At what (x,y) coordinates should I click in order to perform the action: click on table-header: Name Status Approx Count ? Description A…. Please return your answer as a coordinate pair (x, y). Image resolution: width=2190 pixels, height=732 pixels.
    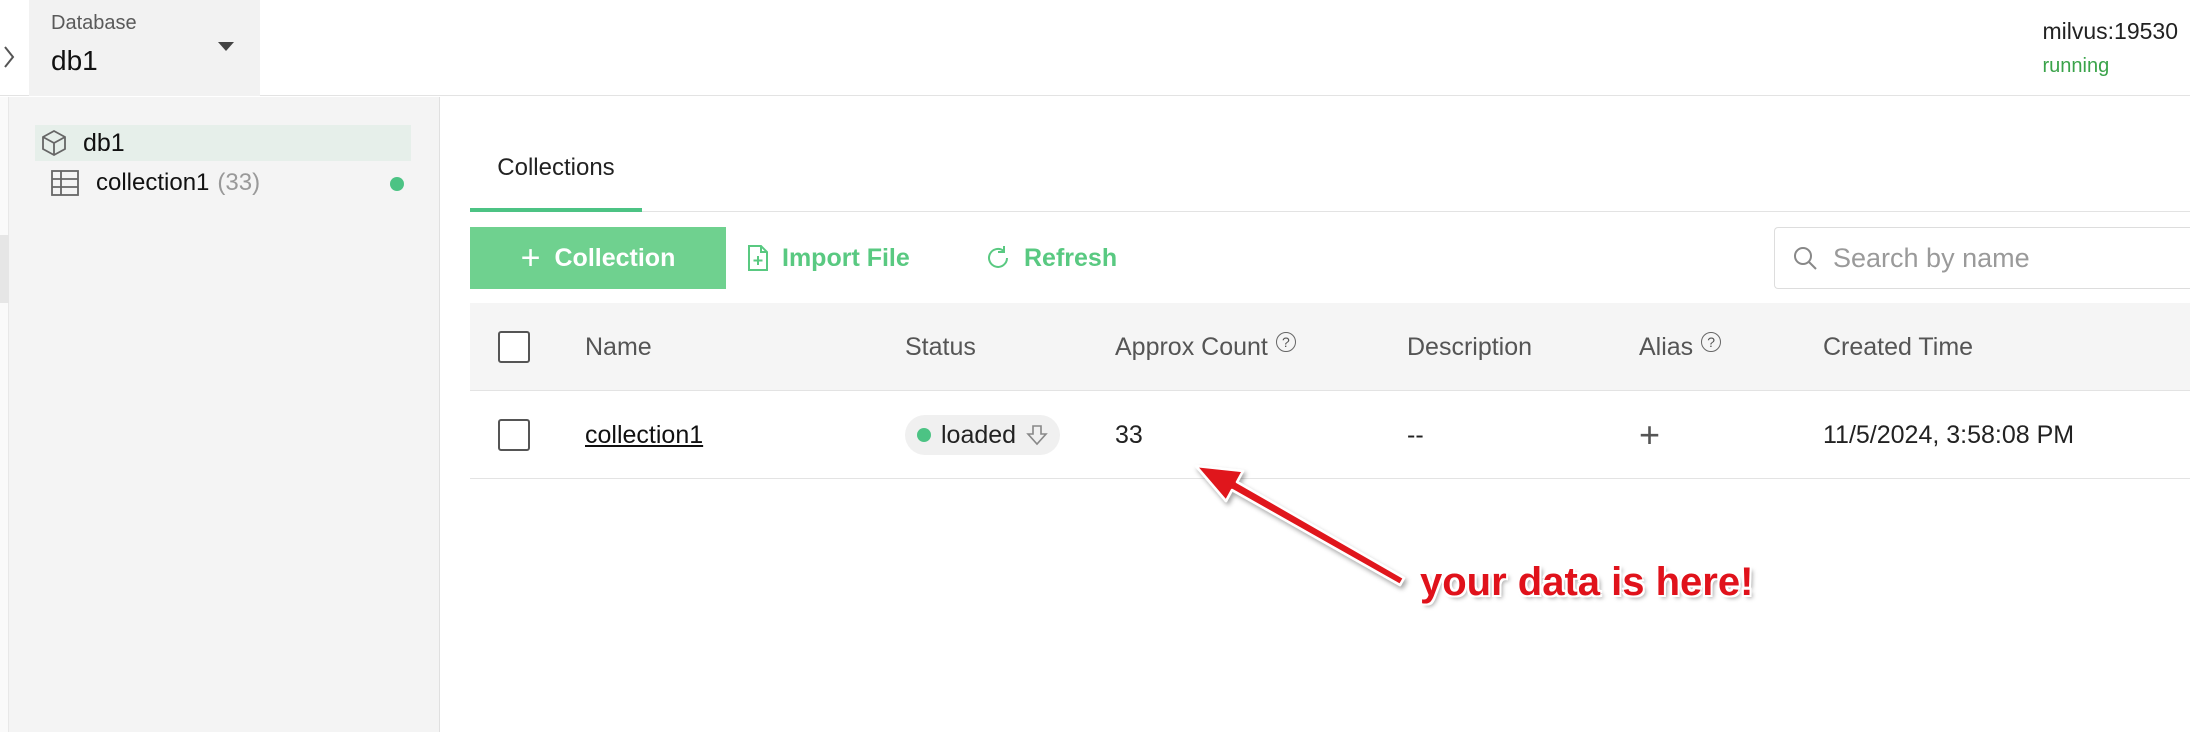
    Looking at the image, I should click on (1330, 347).